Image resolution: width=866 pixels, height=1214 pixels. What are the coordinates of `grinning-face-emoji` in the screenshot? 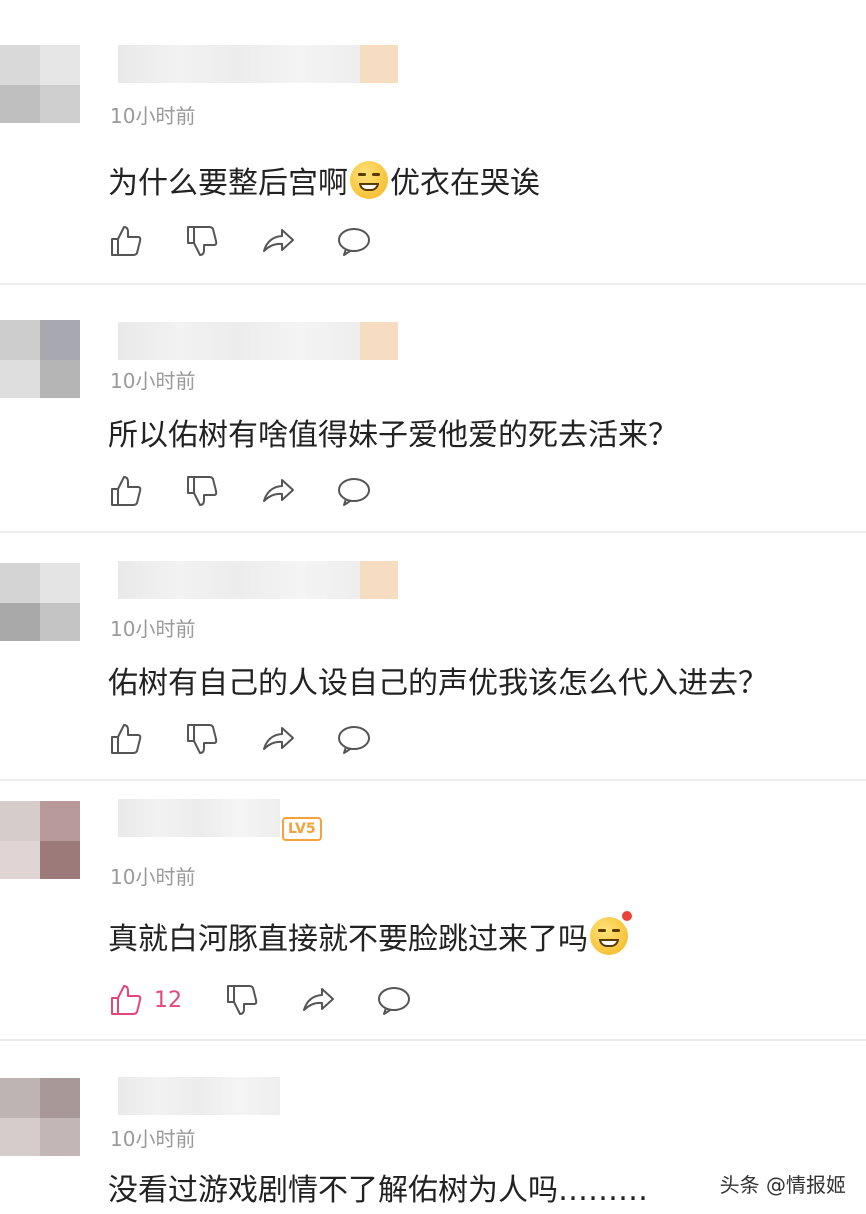 It's located at (611, 933).